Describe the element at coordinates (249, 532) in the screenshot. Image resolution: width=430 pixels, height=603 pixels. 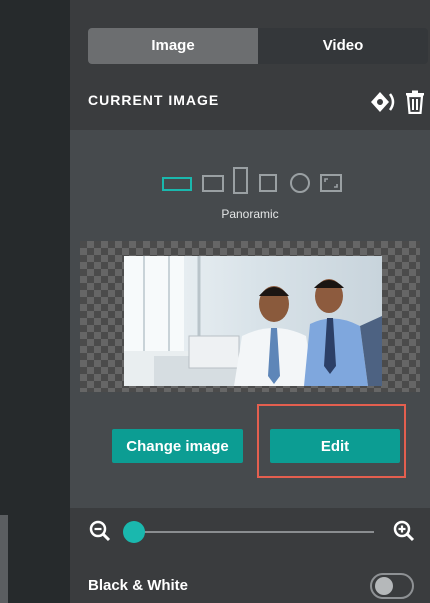
I see `zoom-slider-track` at that location.